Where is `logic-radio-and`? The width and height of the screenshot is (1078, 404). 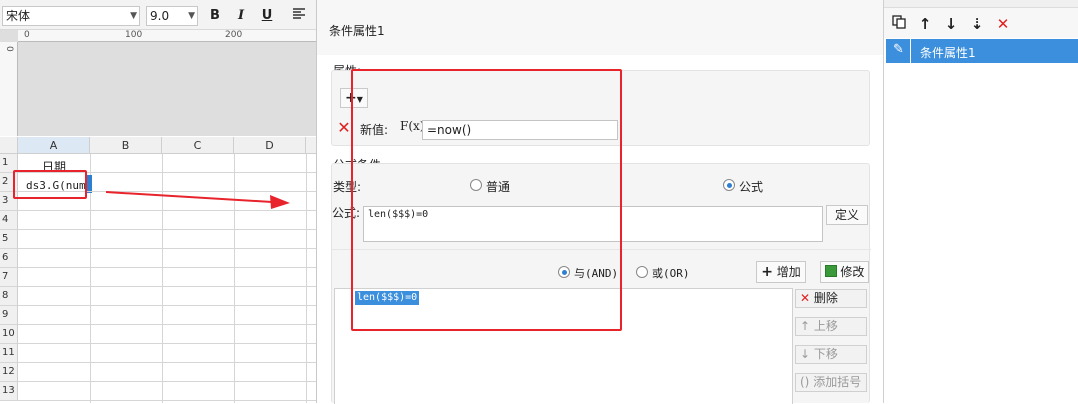 logic-radio-and is located at coordinates (564, 272).